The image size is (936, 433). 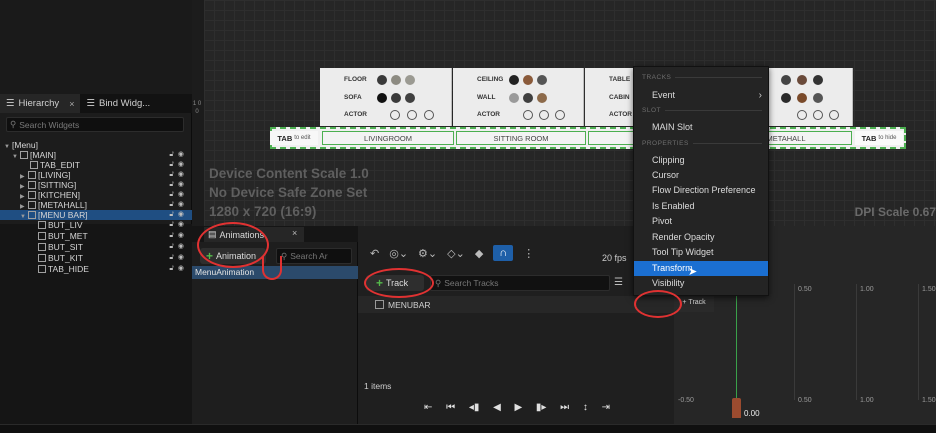 What do you see at coordinates (294, 138) in the screenshot?
I see `tab-edit-button: TAB to edit` at bounding box center [294, 138].